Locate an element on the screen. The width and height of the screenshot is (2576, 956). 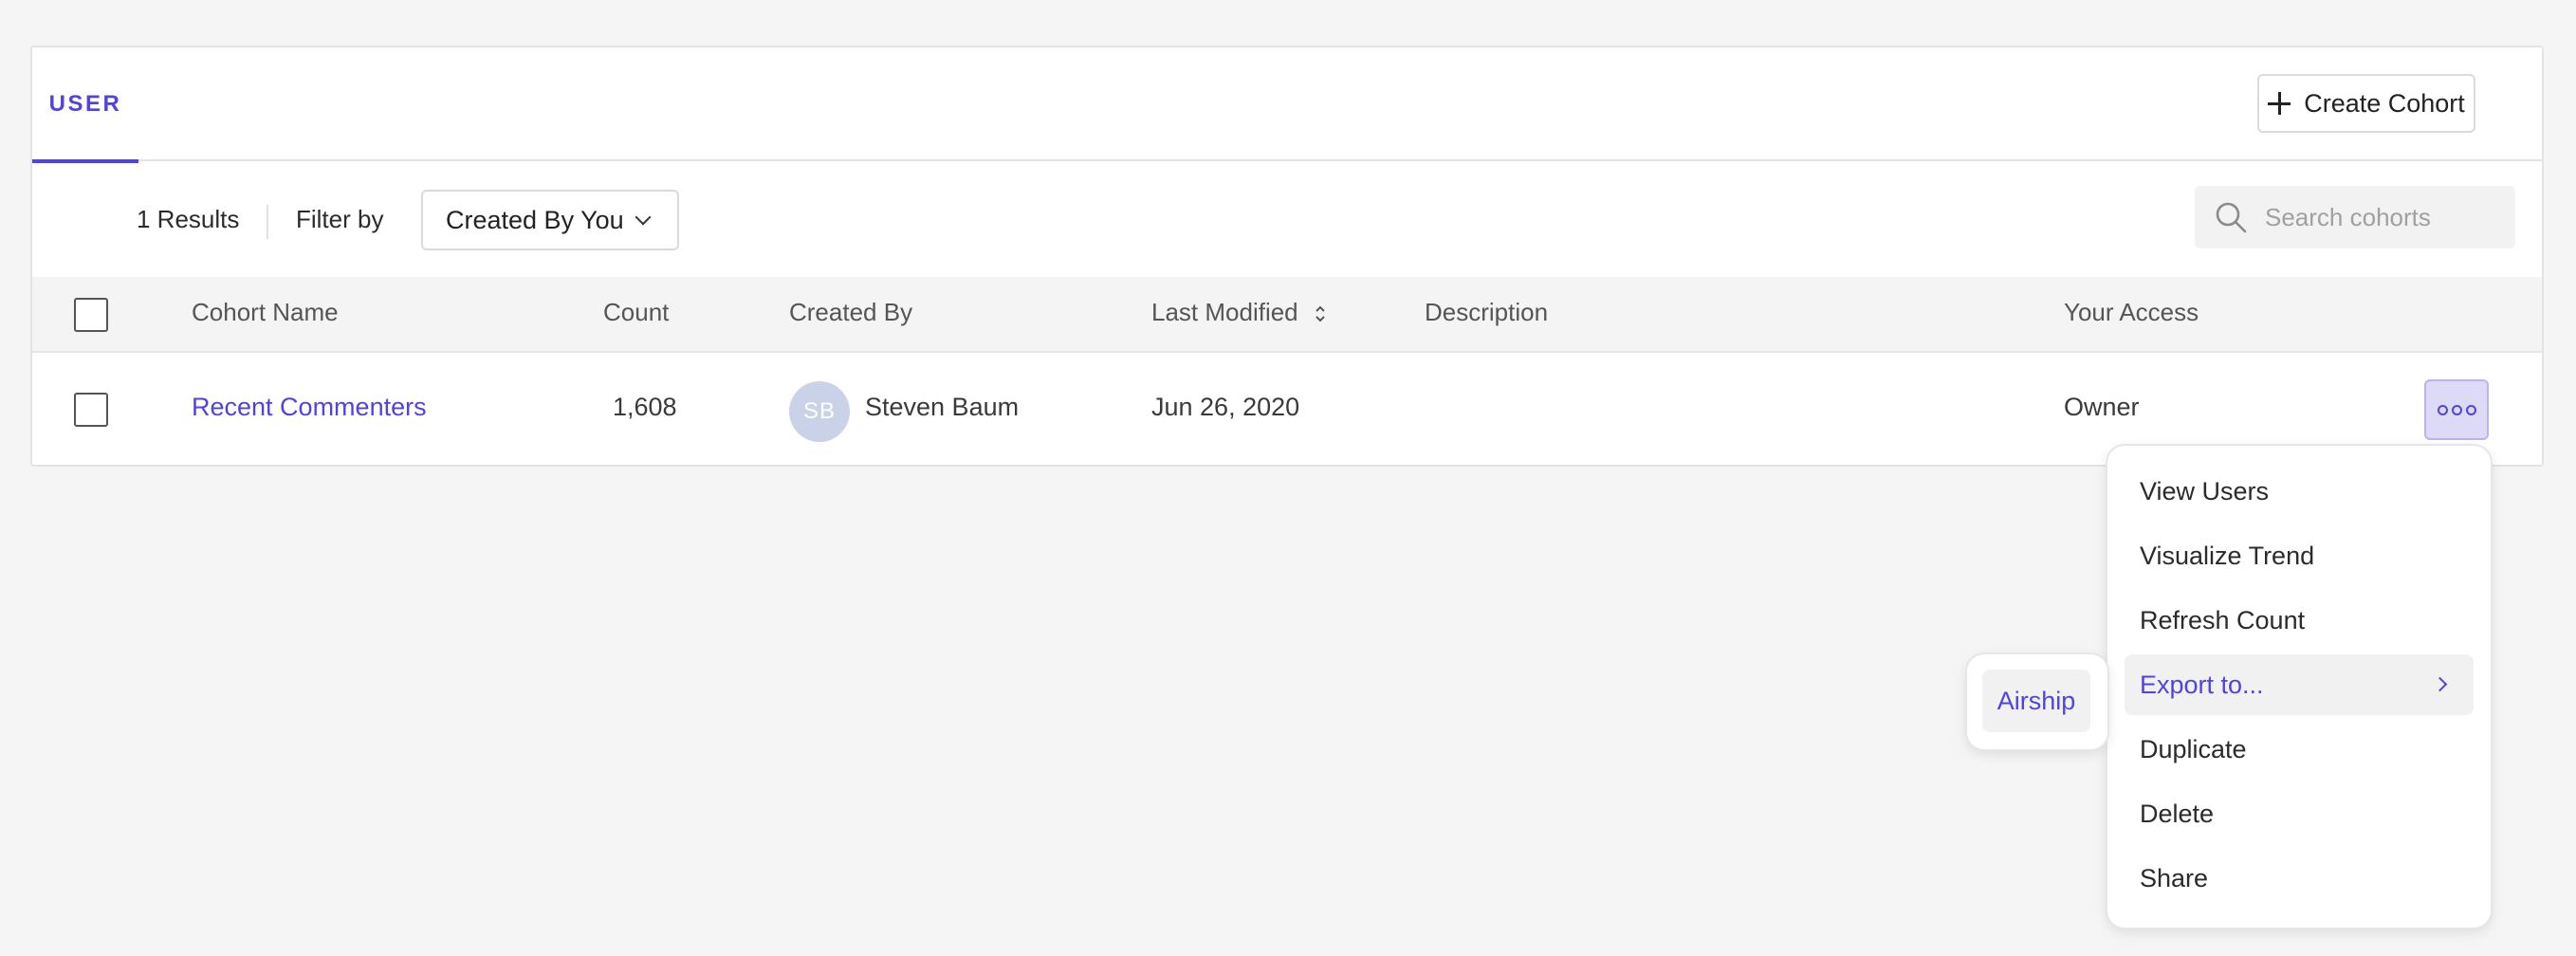
avatar: SB is located at coordinates (819, 411).